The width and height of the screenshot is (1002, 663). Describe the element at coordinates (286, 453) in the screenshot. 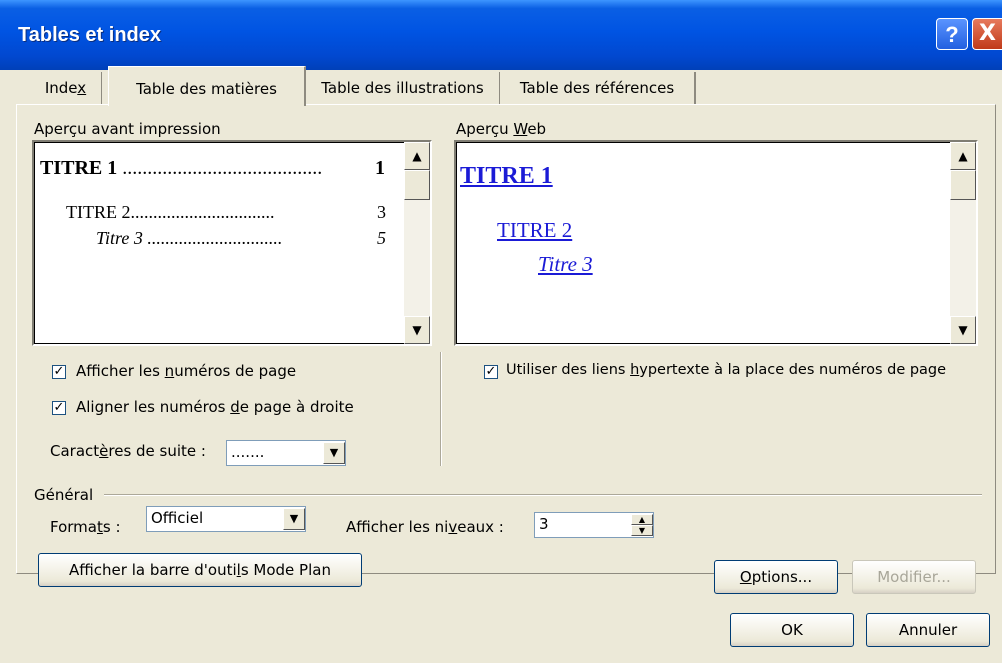

I see `leader-combo: ....... ▼` at that location.